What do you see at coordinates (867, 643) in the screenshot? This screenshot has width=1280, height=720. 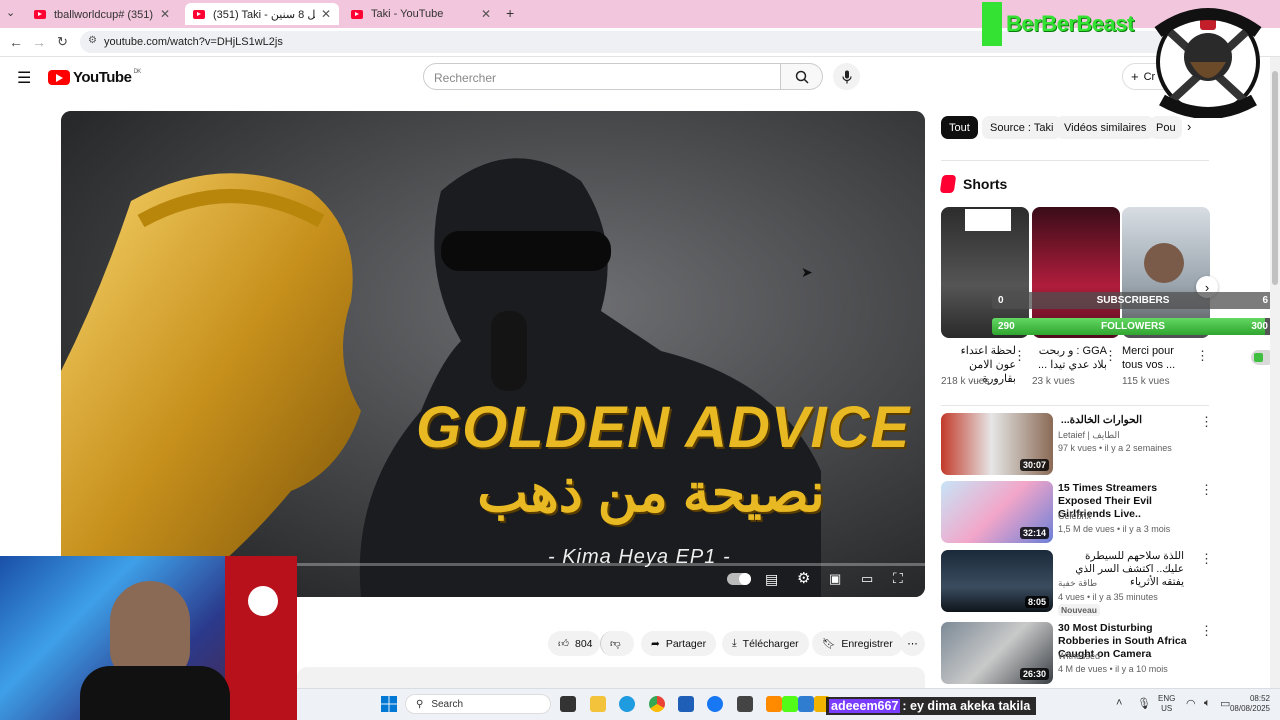 I see `save-label: Enregistrer` at bounding box center [867, 643].